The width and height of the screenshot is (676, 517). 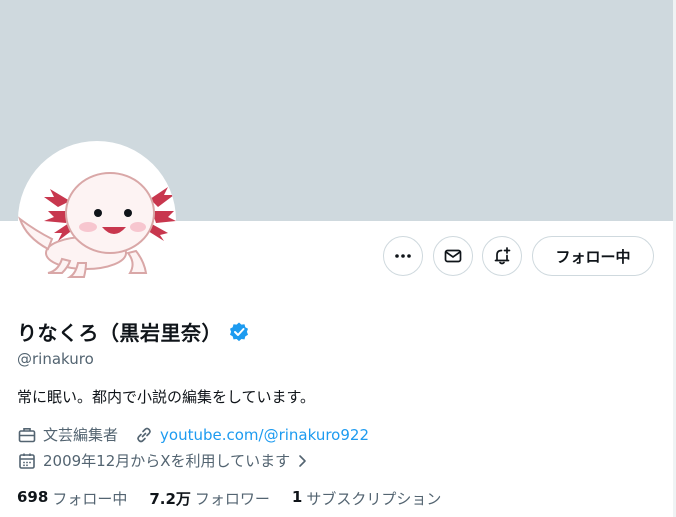 What do you see at coordinates (166, 397) in the screenshot?
I see `profile-bio: 常に眠い。都内で小説の編集をしています。` at bounding box center [166, 397].